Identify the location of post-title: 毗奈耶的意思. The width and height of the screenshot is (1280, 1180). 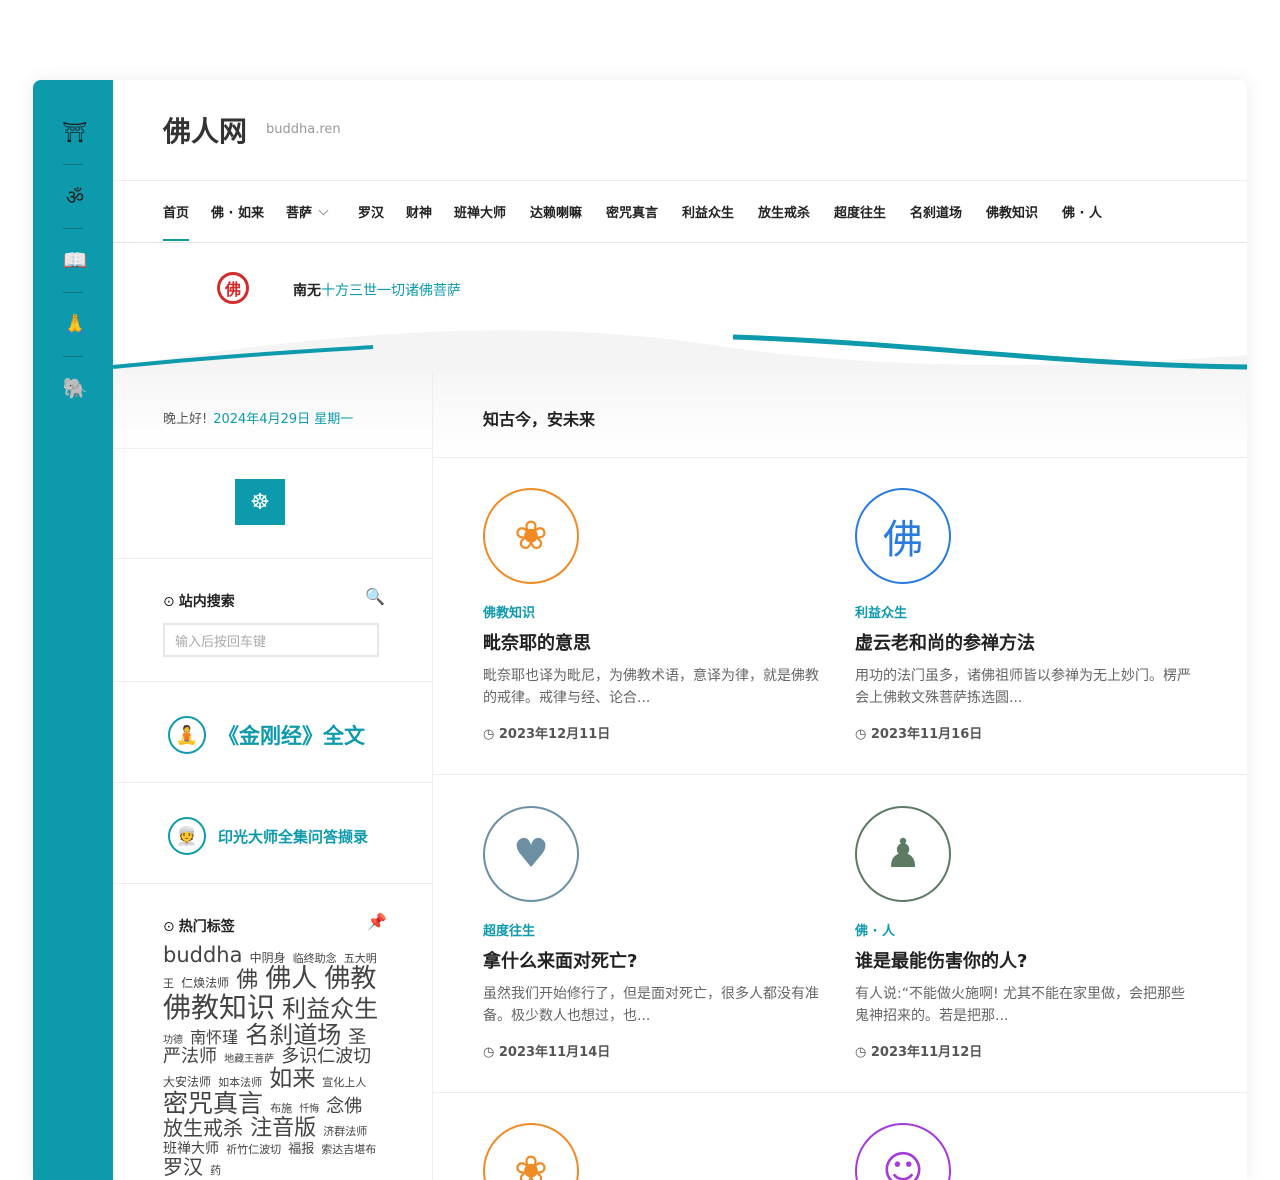
(653, 642).